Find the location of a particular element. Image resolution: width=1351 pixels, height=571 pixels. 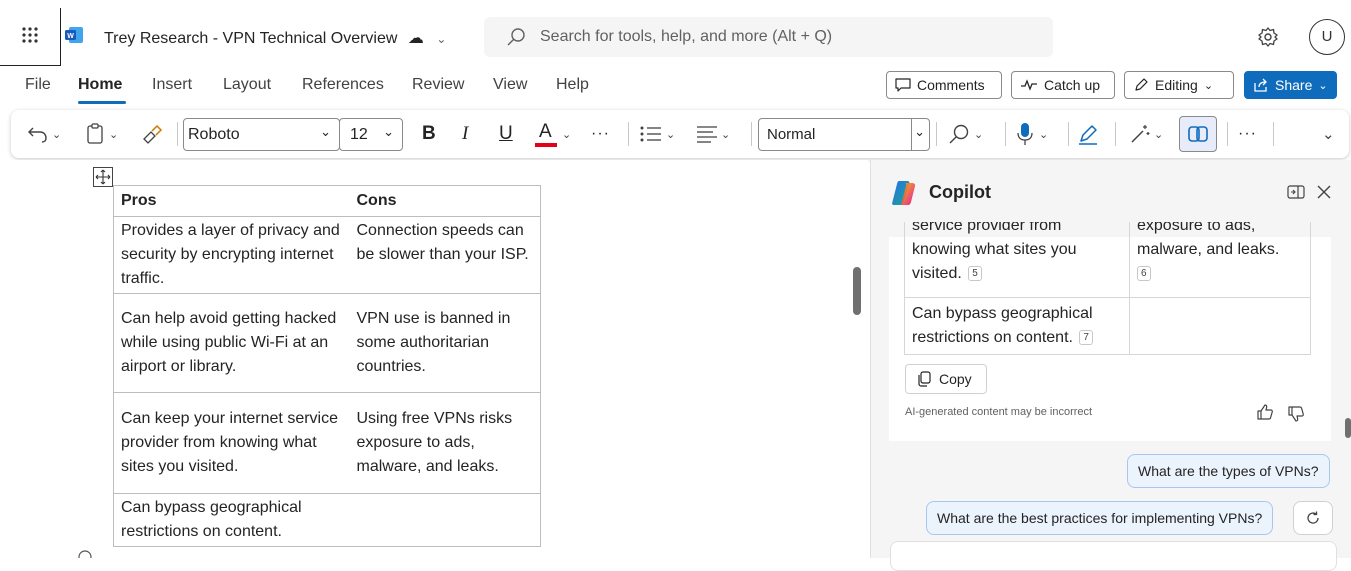

tab-references: References is located at coordinates (343, 85).